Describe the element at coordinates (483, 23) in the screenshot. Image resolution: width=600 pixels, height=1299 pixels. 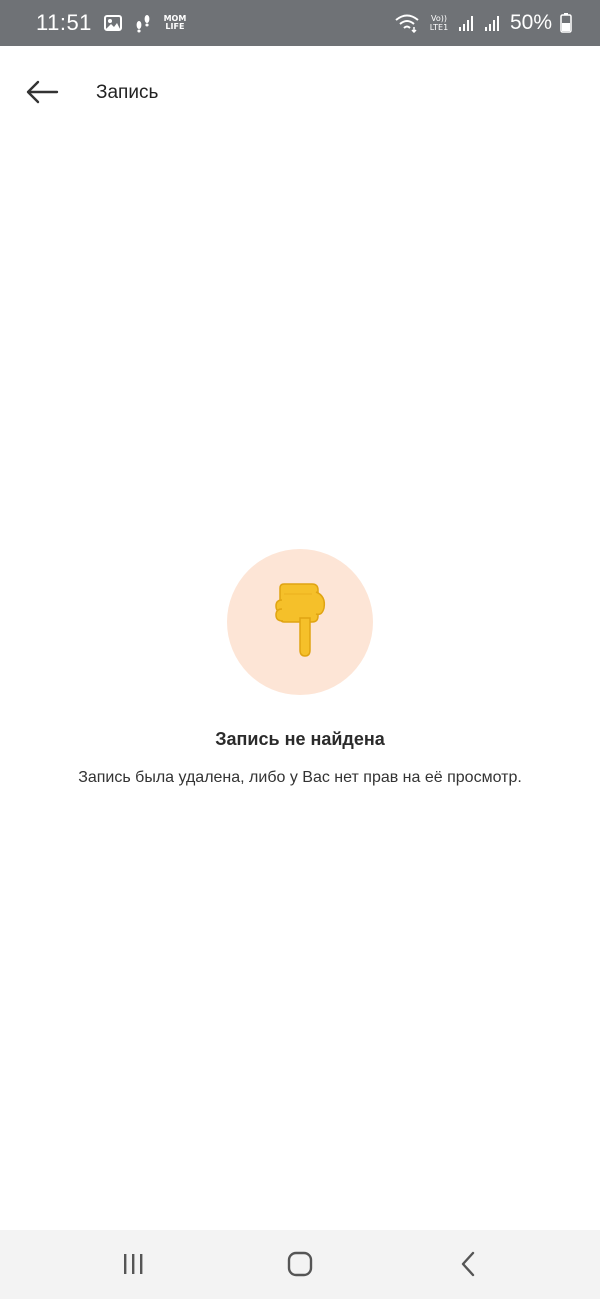
I see `status-bar-right: Vo)) LTE1 50%` at that location.